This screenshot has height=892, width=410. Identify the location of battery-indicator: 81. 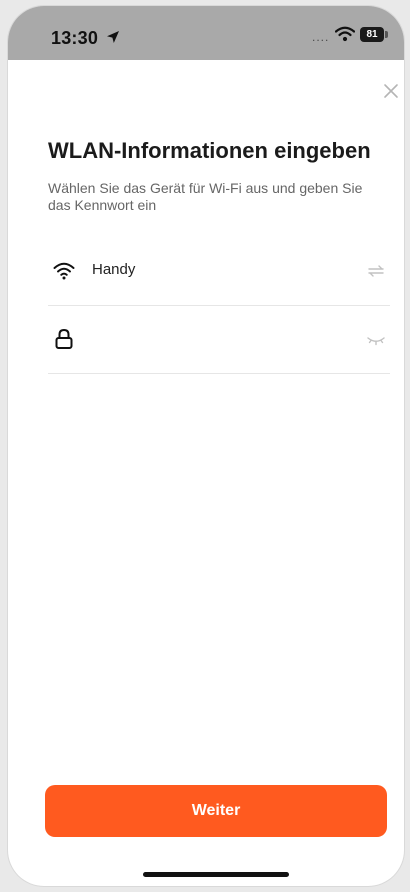
(375, 34).